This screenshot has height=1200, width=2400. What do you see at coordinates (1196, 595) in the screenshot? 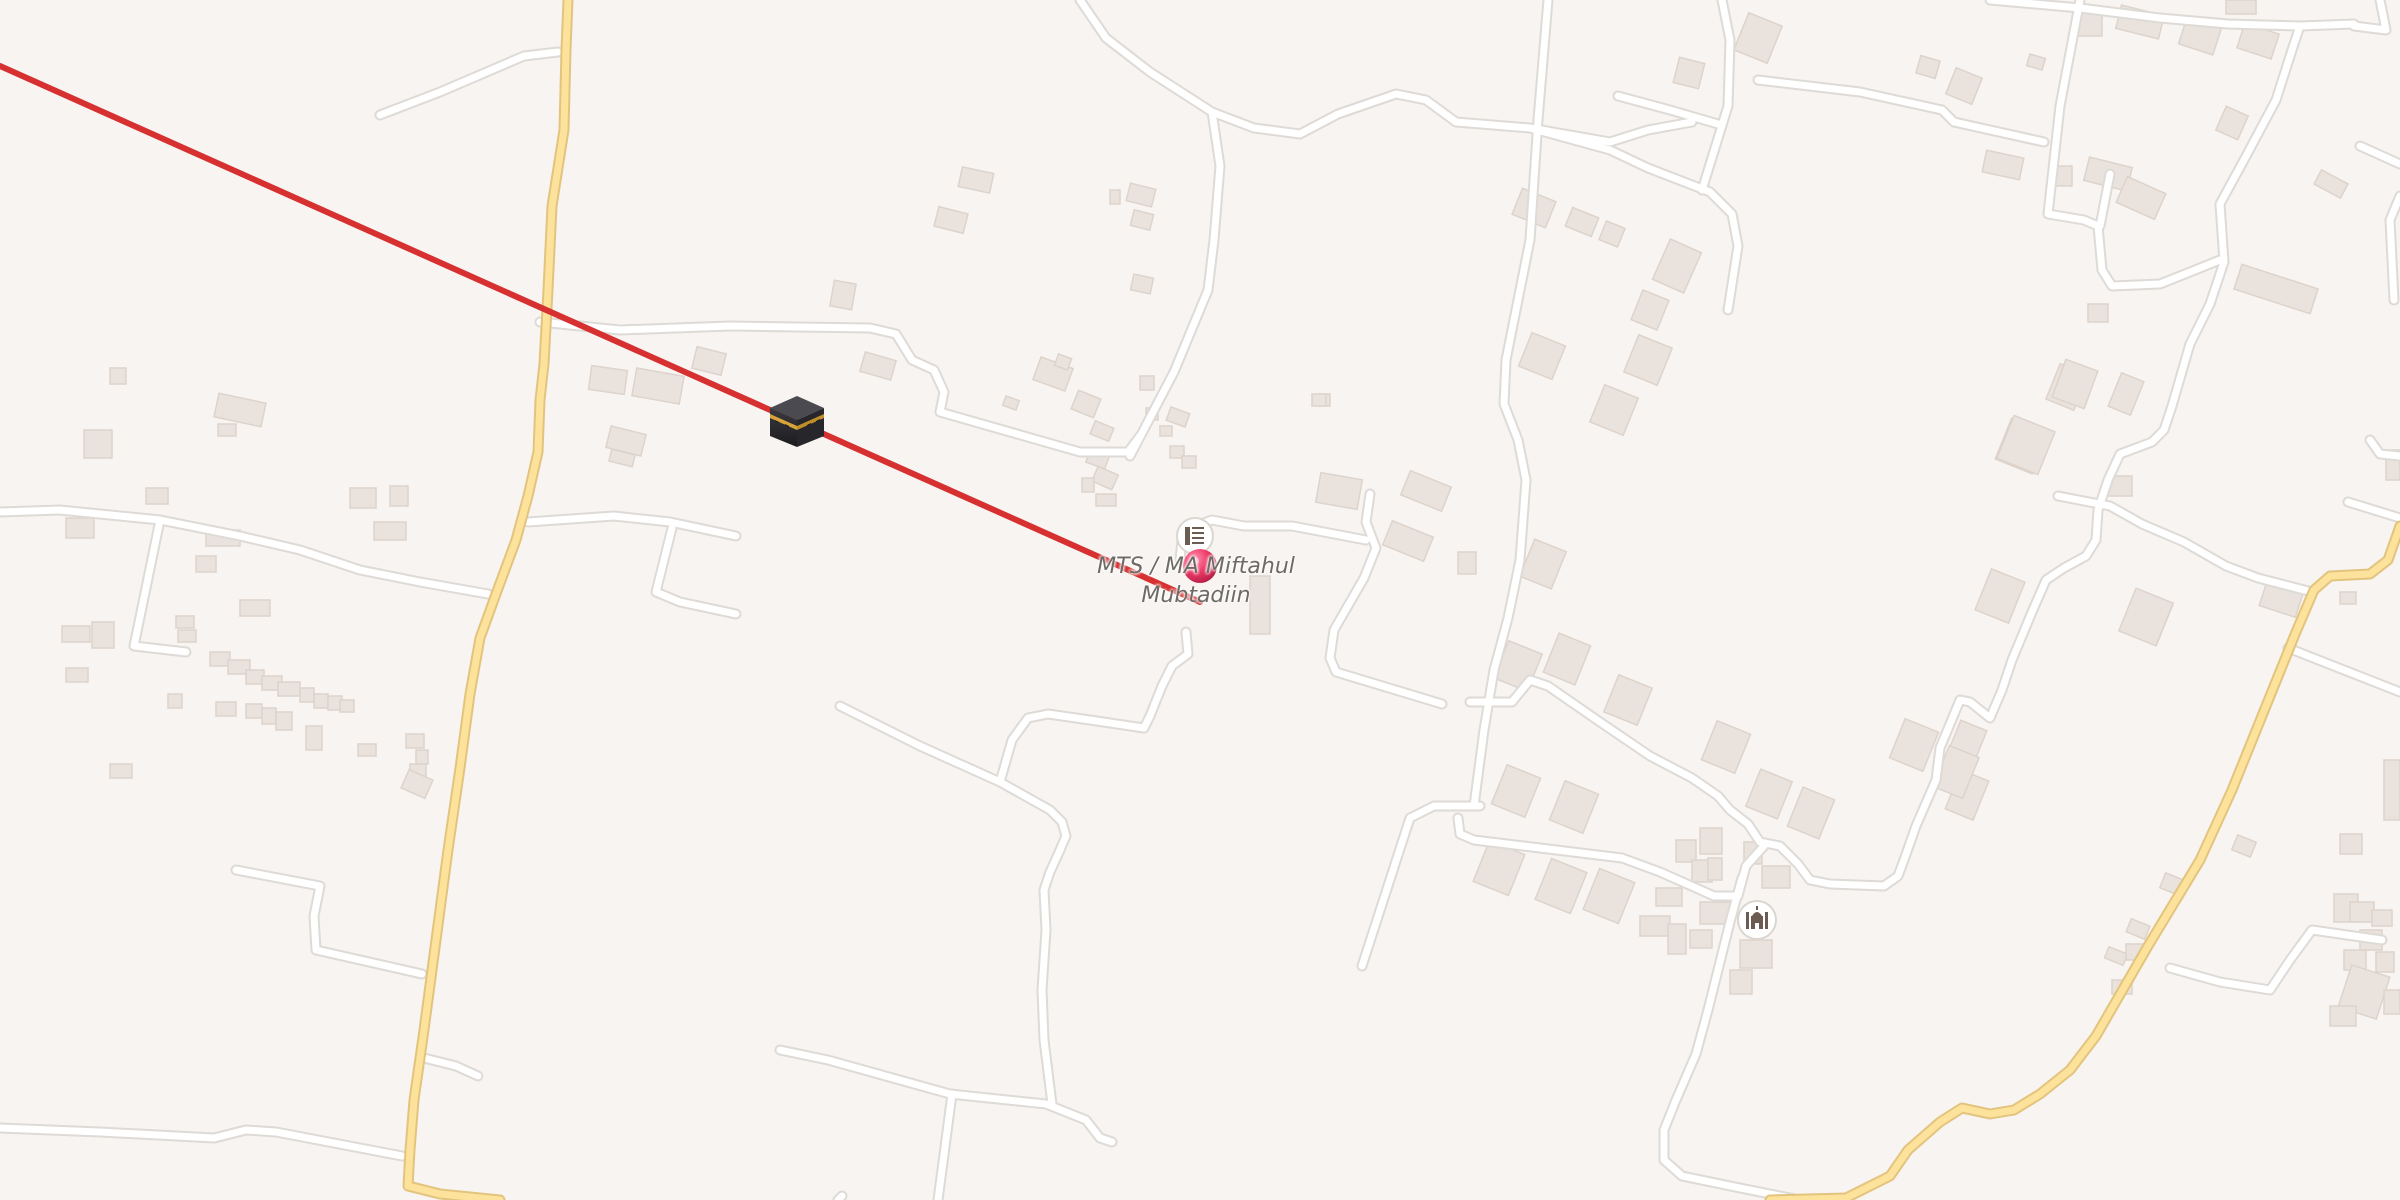
I see `poi-label-line2: Mubtadiin` at bounding box center [1196, 595].